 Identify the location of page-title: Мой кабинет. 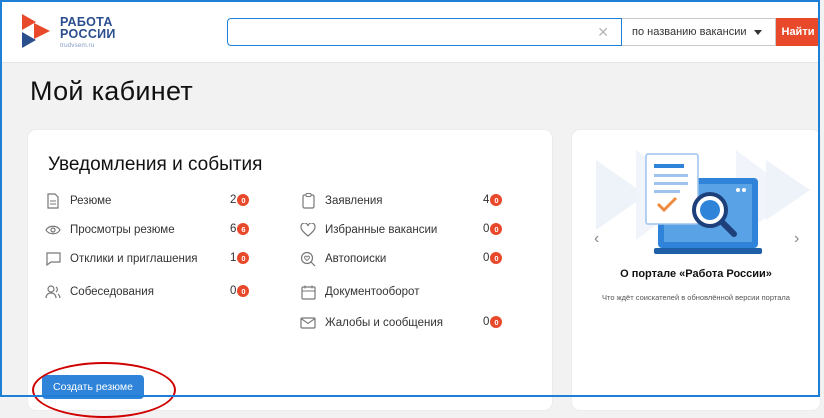
(112, 91).